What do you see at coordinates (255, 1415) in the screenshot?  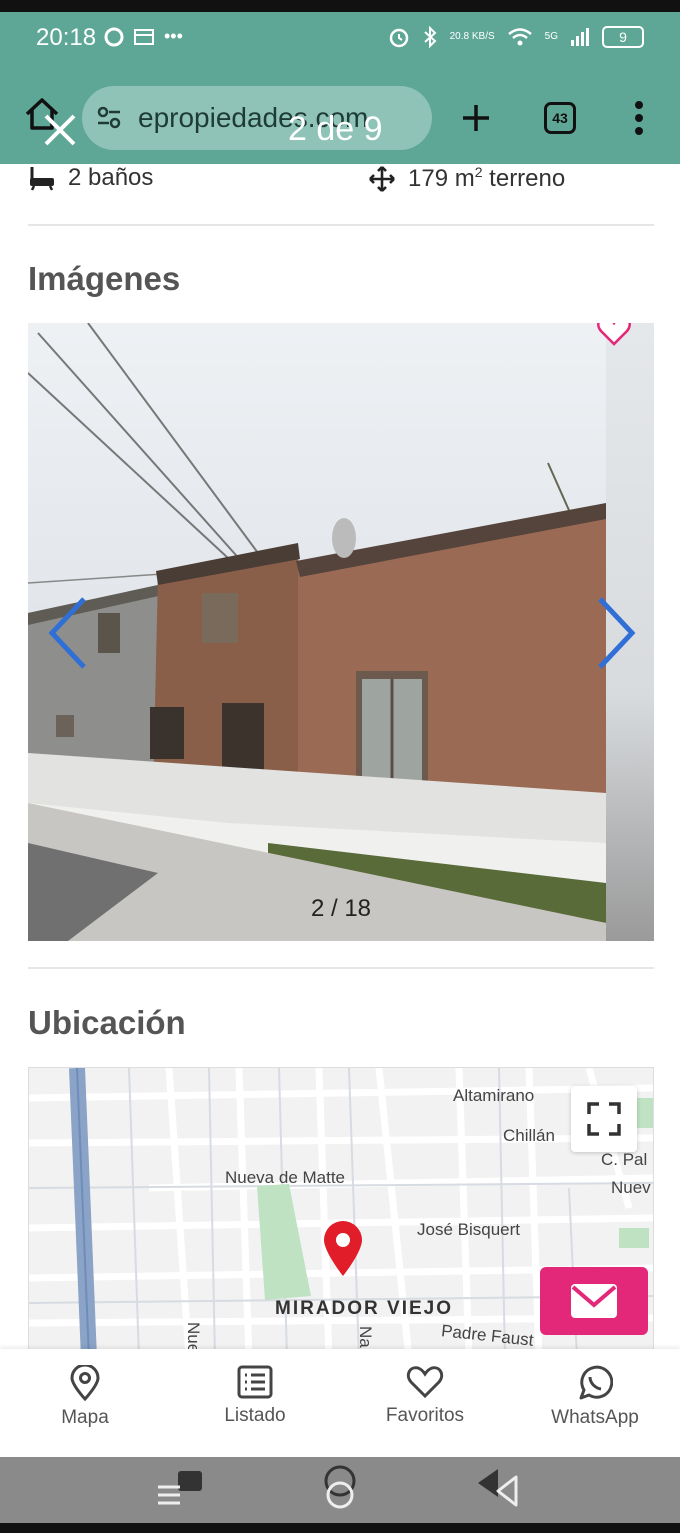 I see `nav-label-listado: Listado` at bounding box center [255, 1415].